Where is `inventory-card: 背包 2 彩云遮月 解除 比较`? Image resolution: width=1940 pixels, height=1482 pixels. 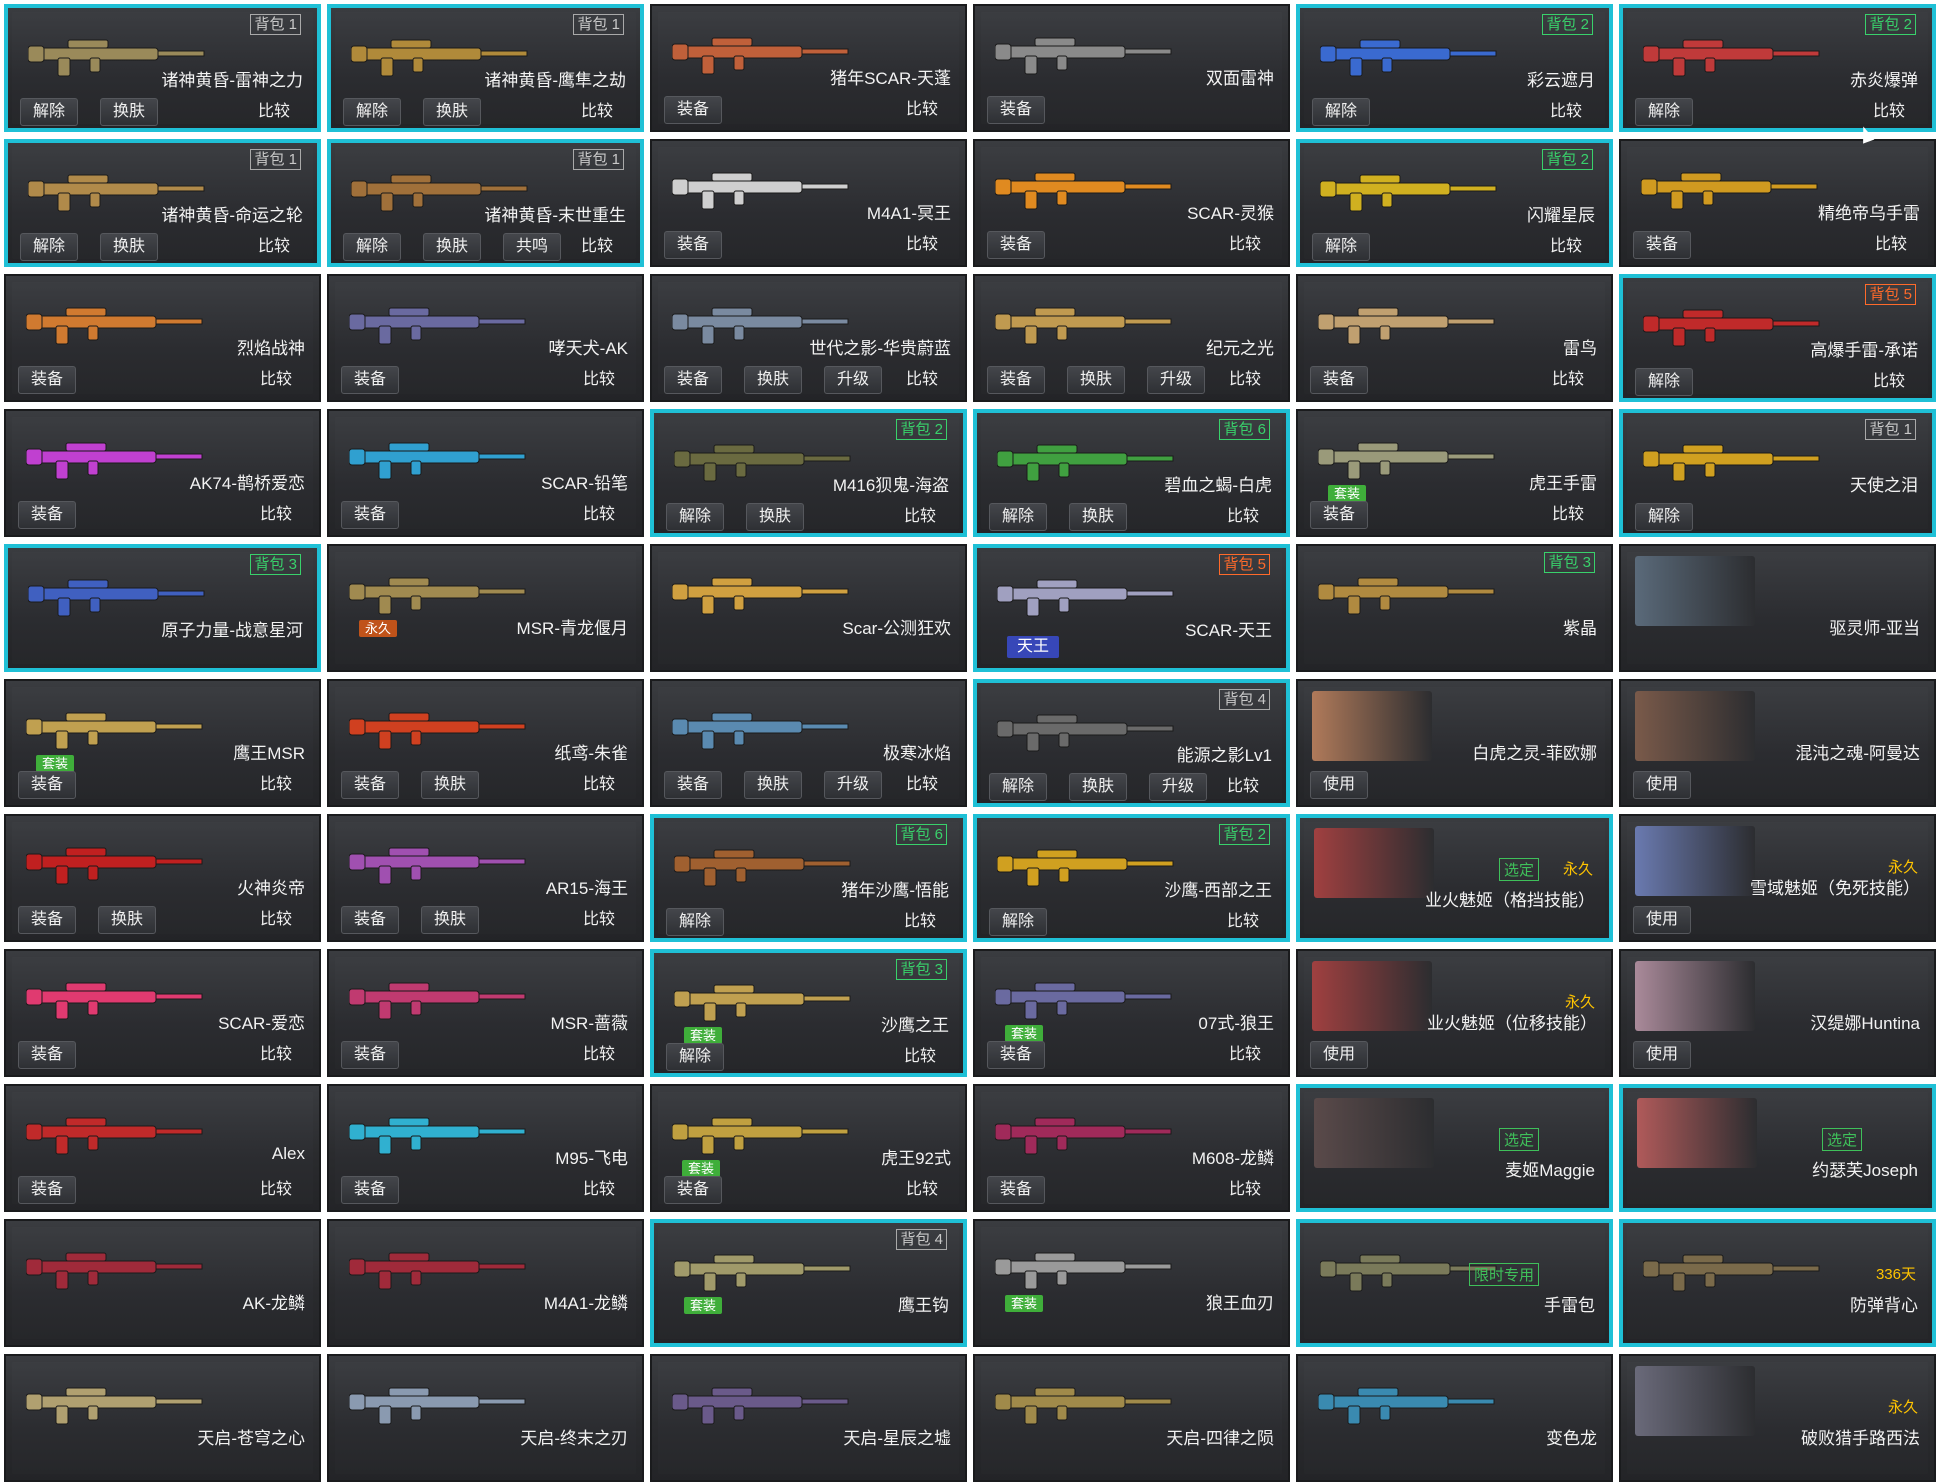
inventory-card: 背包 2 彩云遮月 解除 比较 is located at coordinates (1454, 68).